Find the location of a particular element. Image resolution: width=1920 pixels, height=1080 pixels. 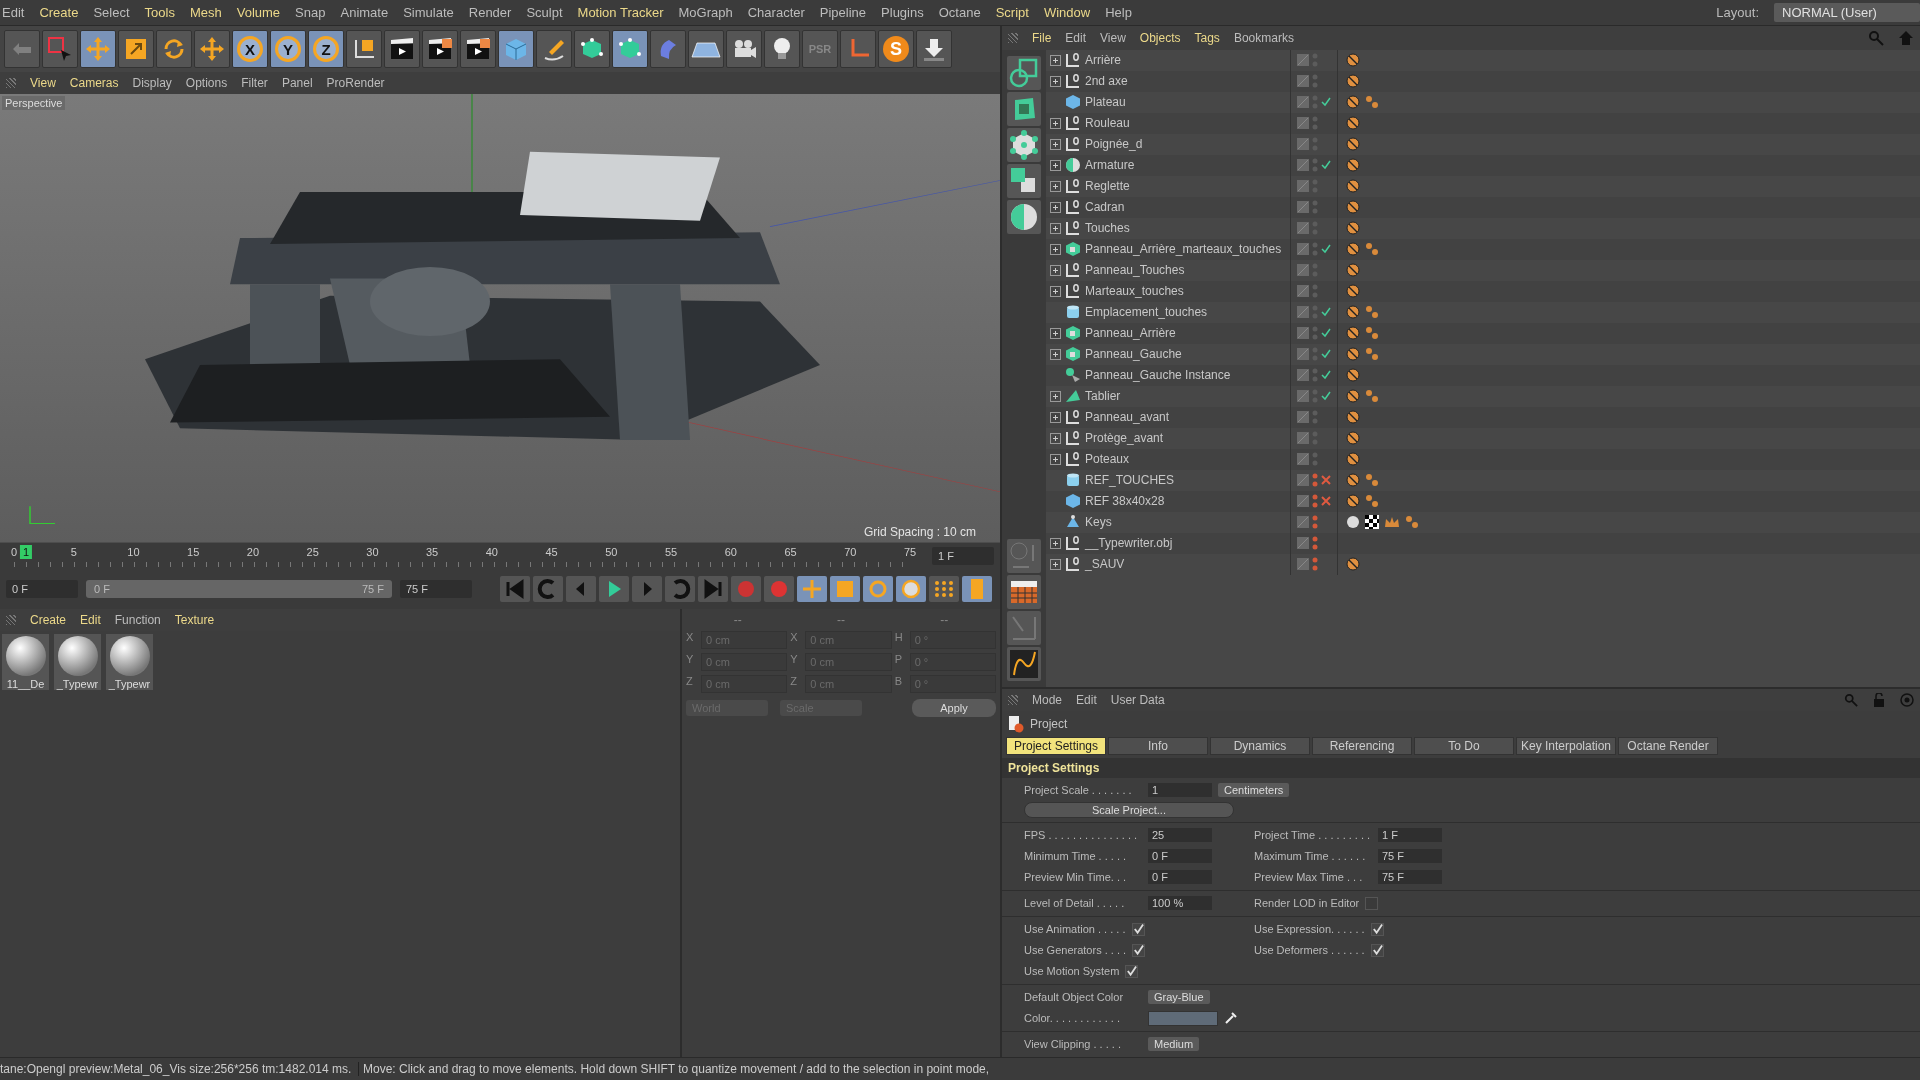

menu-item: Pipeline is located at coordinates (843, 12).